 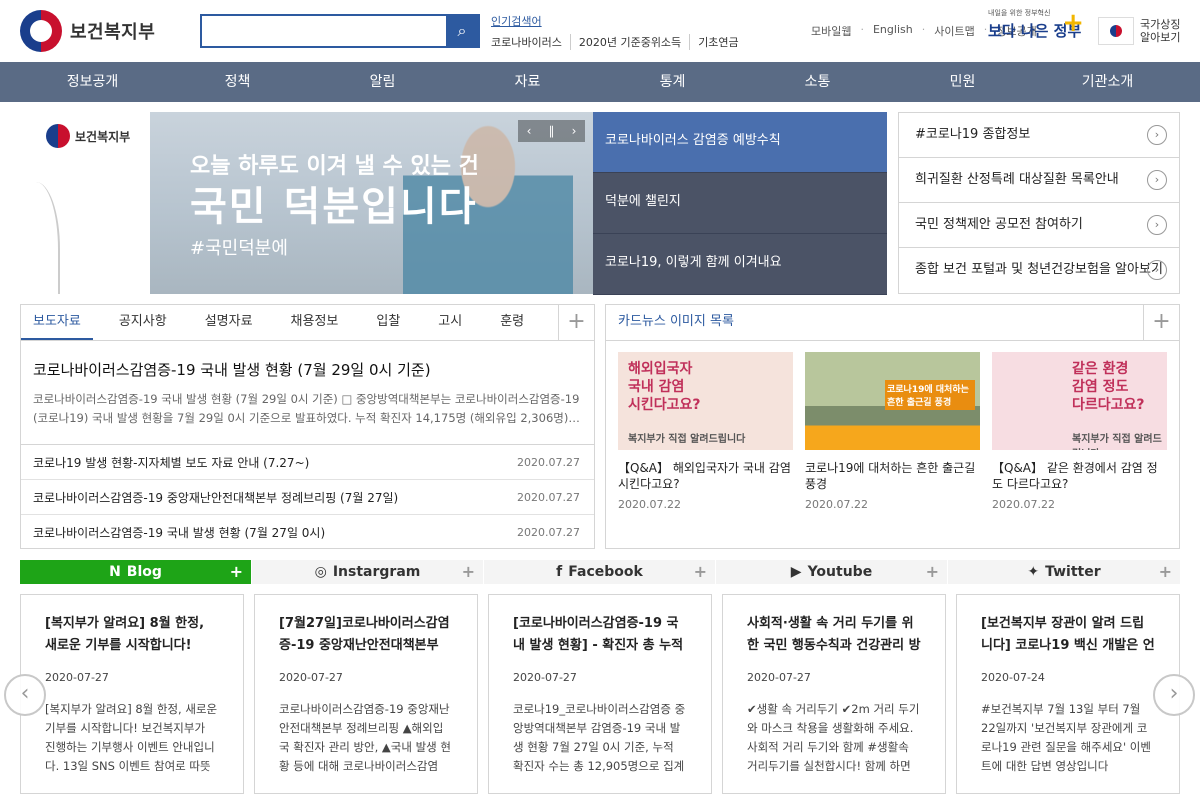 I want to click on facebook-icon: f, so click(x=559, y=572).